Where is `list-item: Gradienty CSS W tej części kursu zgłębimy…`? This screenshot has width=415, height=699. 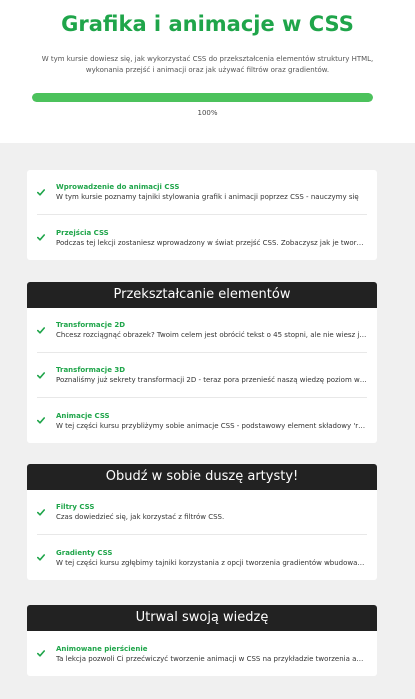 list-item: Gradienty CSS W tej części kursu zgłębimy… is located at coordinates (202, 557).